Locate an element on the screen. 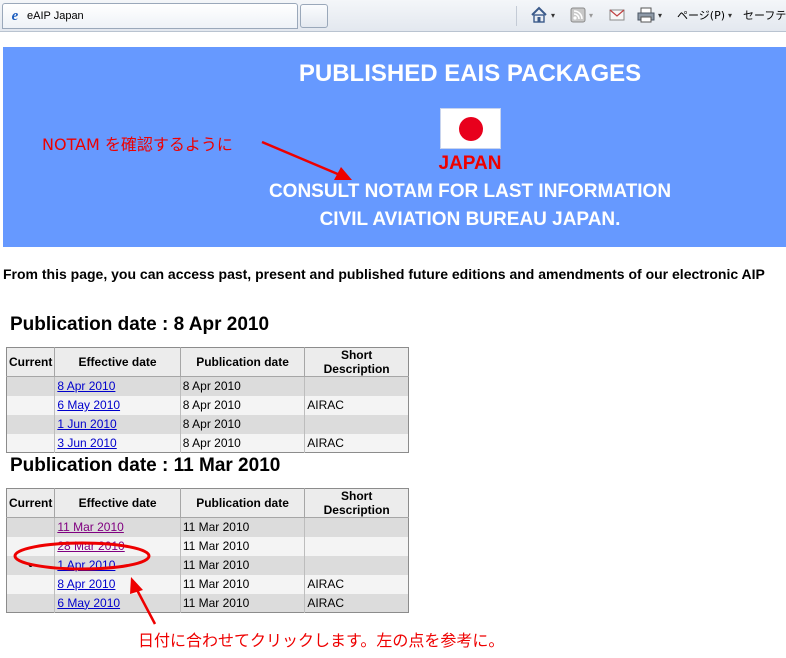 Image resolution: width=786 pixels, height=658 pixels. country-name: JAPAN is located at coordinates (470, 163).